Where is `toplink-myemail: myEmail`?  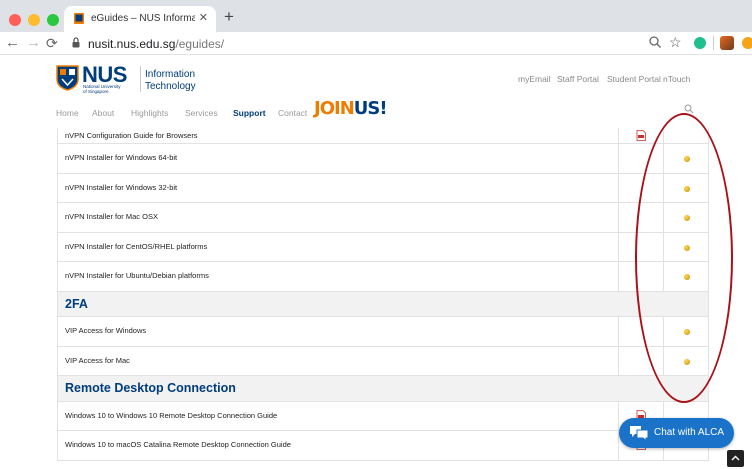 toplink-myemail: myEmail is located at coordinates (534, 79).